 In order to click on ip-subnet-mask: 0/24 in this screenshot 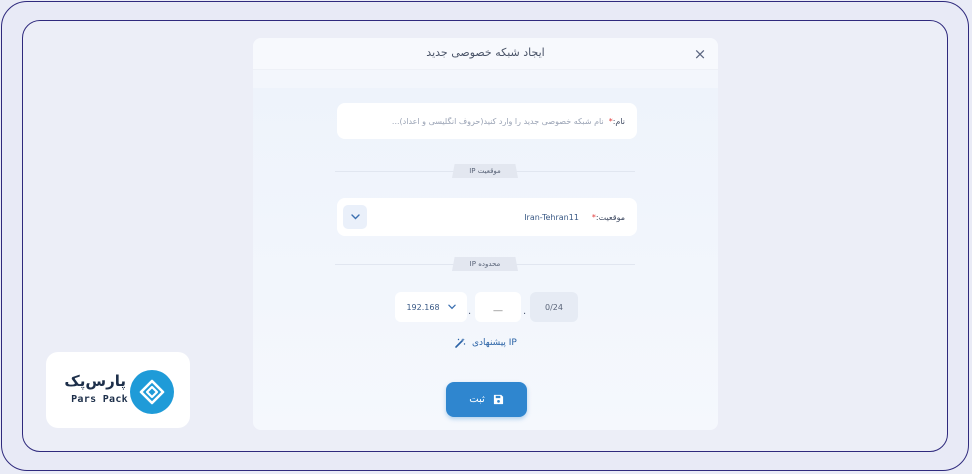, I will do `click(554, 307)`.